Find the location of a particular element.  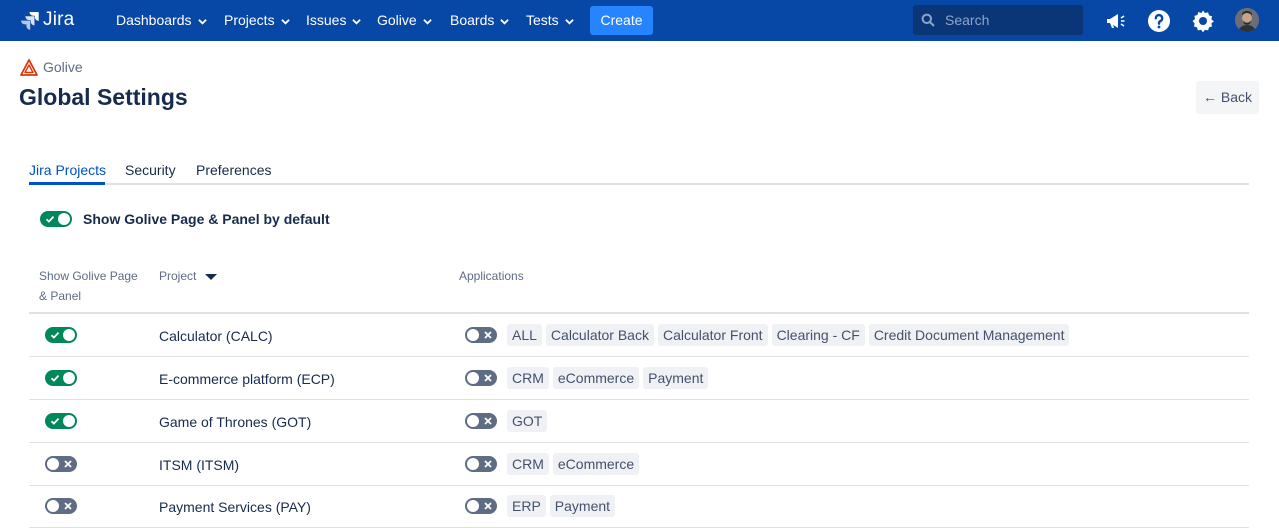

tabs-divider is located at coordinates (639, 184).